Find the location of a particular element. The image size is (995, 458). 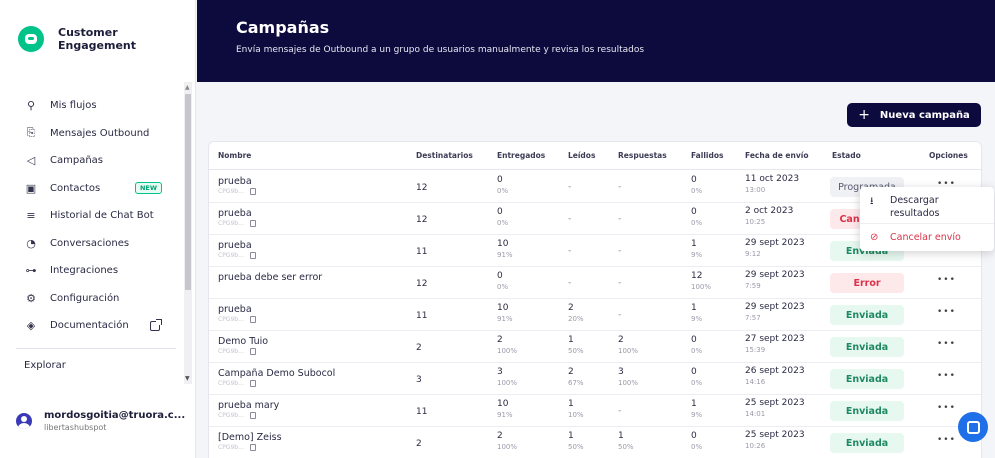

sidebar-item-conversaciones: ◔ Conversaciones is located at coordinates (92, 244).